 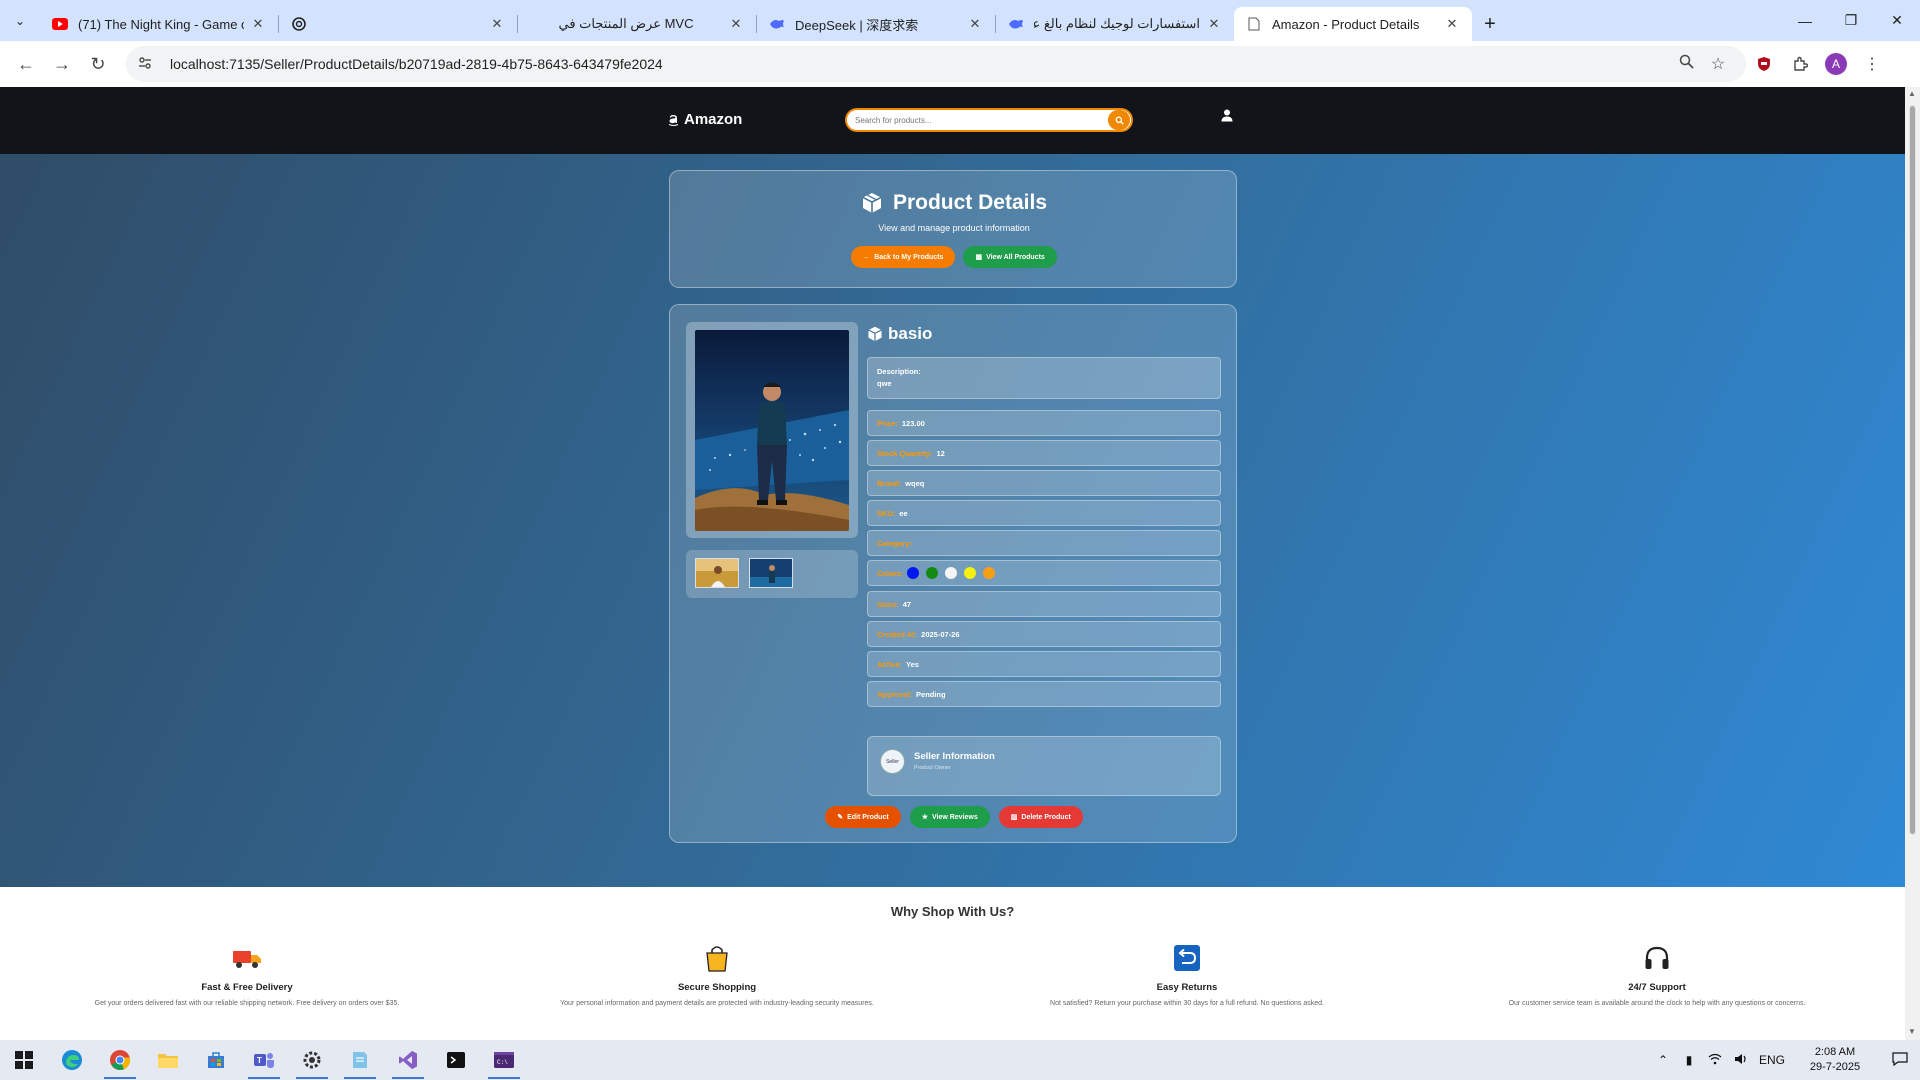 What do you see at coordinates (62, 64) in the screenshot?
I see `forward-arrow-icon: →` at bounding box center [62, 64].